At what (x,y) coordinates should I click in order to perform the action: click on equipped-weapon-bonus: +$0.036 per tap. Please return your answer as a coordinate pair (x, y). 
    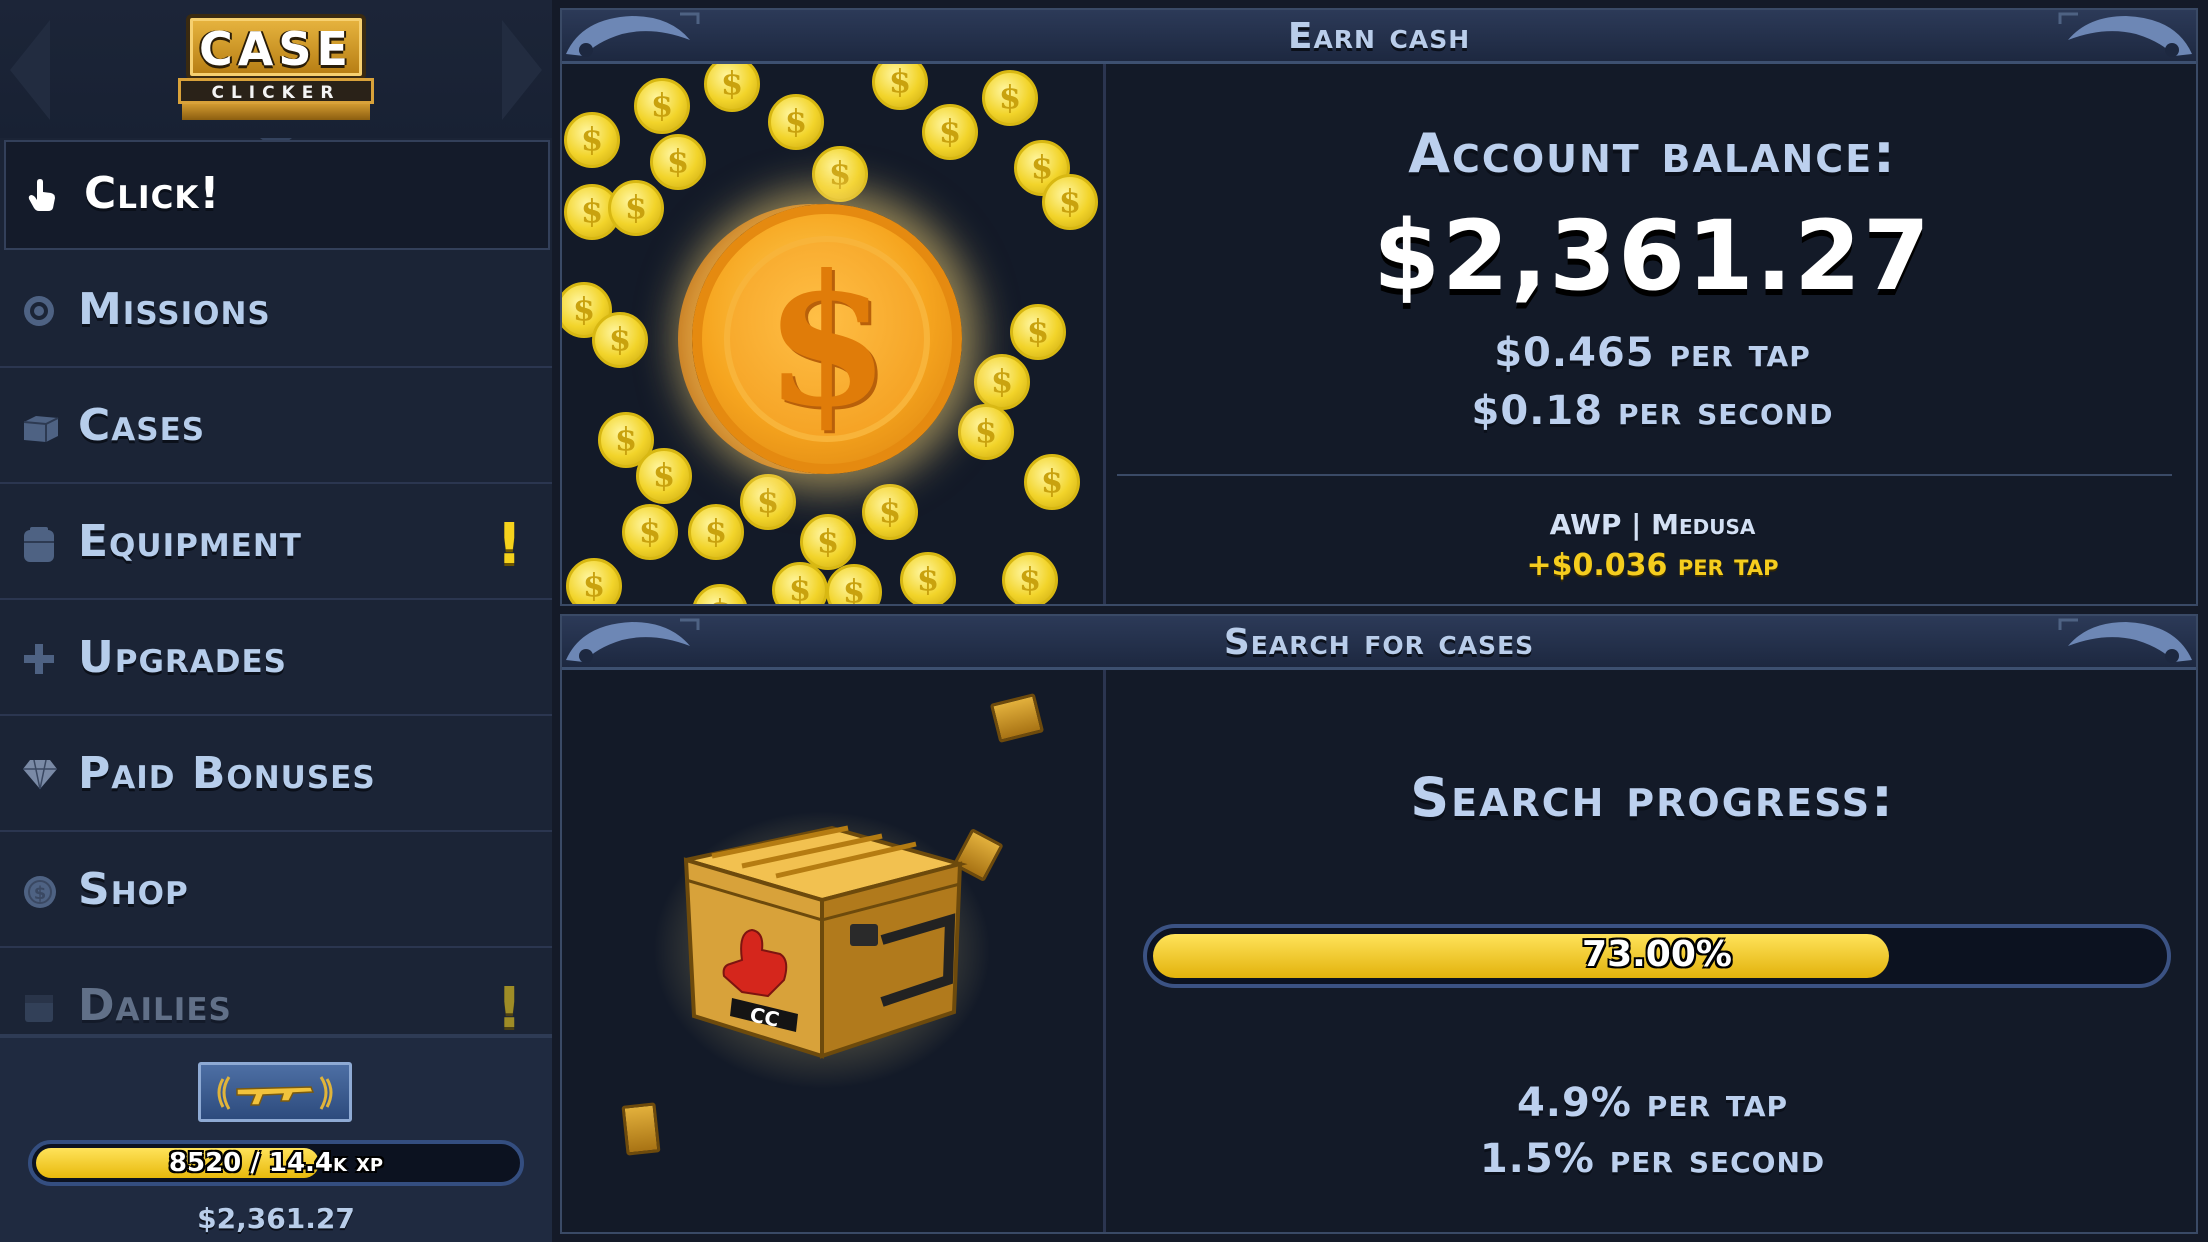
    Looking at the image, I should click on (1652, 565).